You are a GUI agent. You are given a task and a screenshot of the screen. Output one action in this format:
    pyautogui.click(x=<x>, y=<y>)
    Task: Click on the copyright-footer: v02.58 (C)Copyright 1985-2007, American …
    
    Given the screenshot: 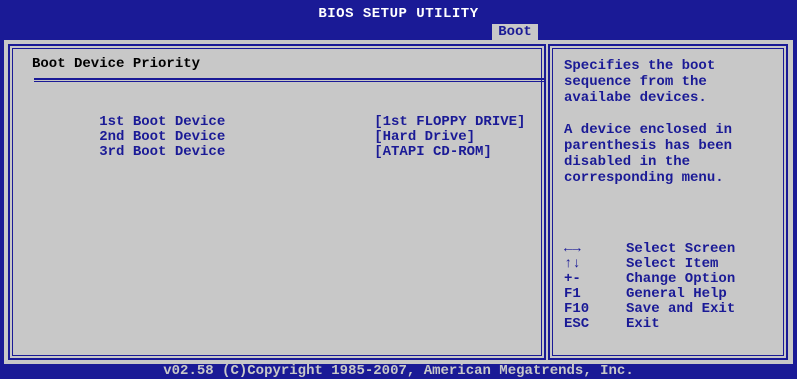 What is the action you would take?
    pyautogui.click(x=398, y=371)
    